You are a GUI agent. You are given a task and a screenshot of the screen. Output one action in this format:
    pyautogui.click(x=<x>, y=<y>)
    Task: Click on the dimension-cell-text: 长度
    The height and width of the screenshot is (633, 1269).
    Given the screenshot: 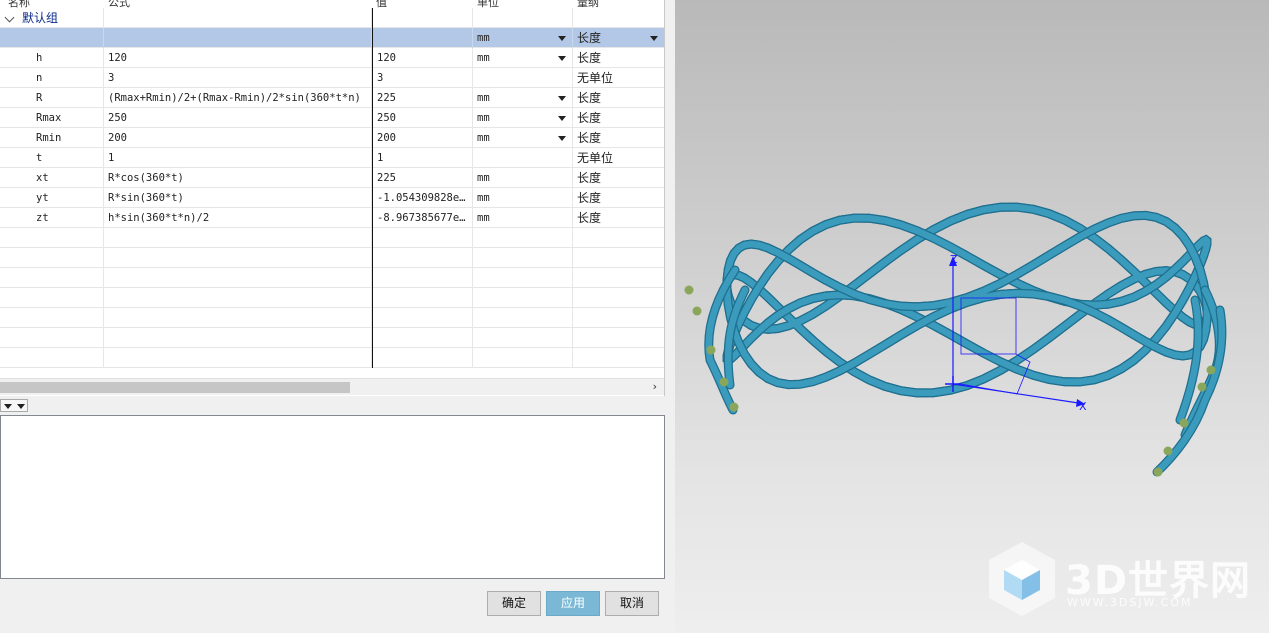 What is the action you would take?
    pyautogui.click(x=589, y=178)
    